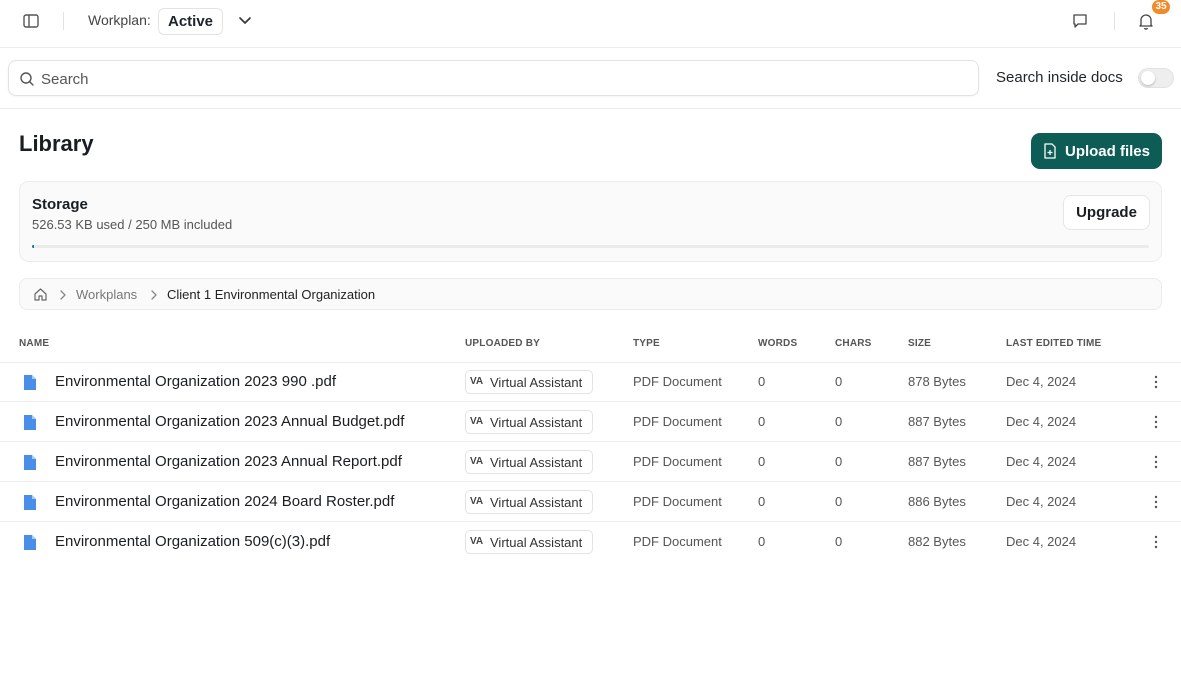  Describe the element at coordinates (31, 21) in the screenshot. I see `sidebar-toggle-icon` at that location.